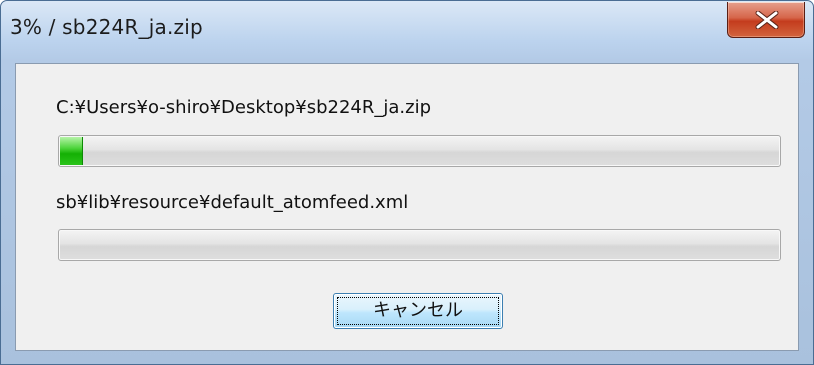 This screenshot has width=814, height=365. I want to click on close-x-icon, so click(767, 20).